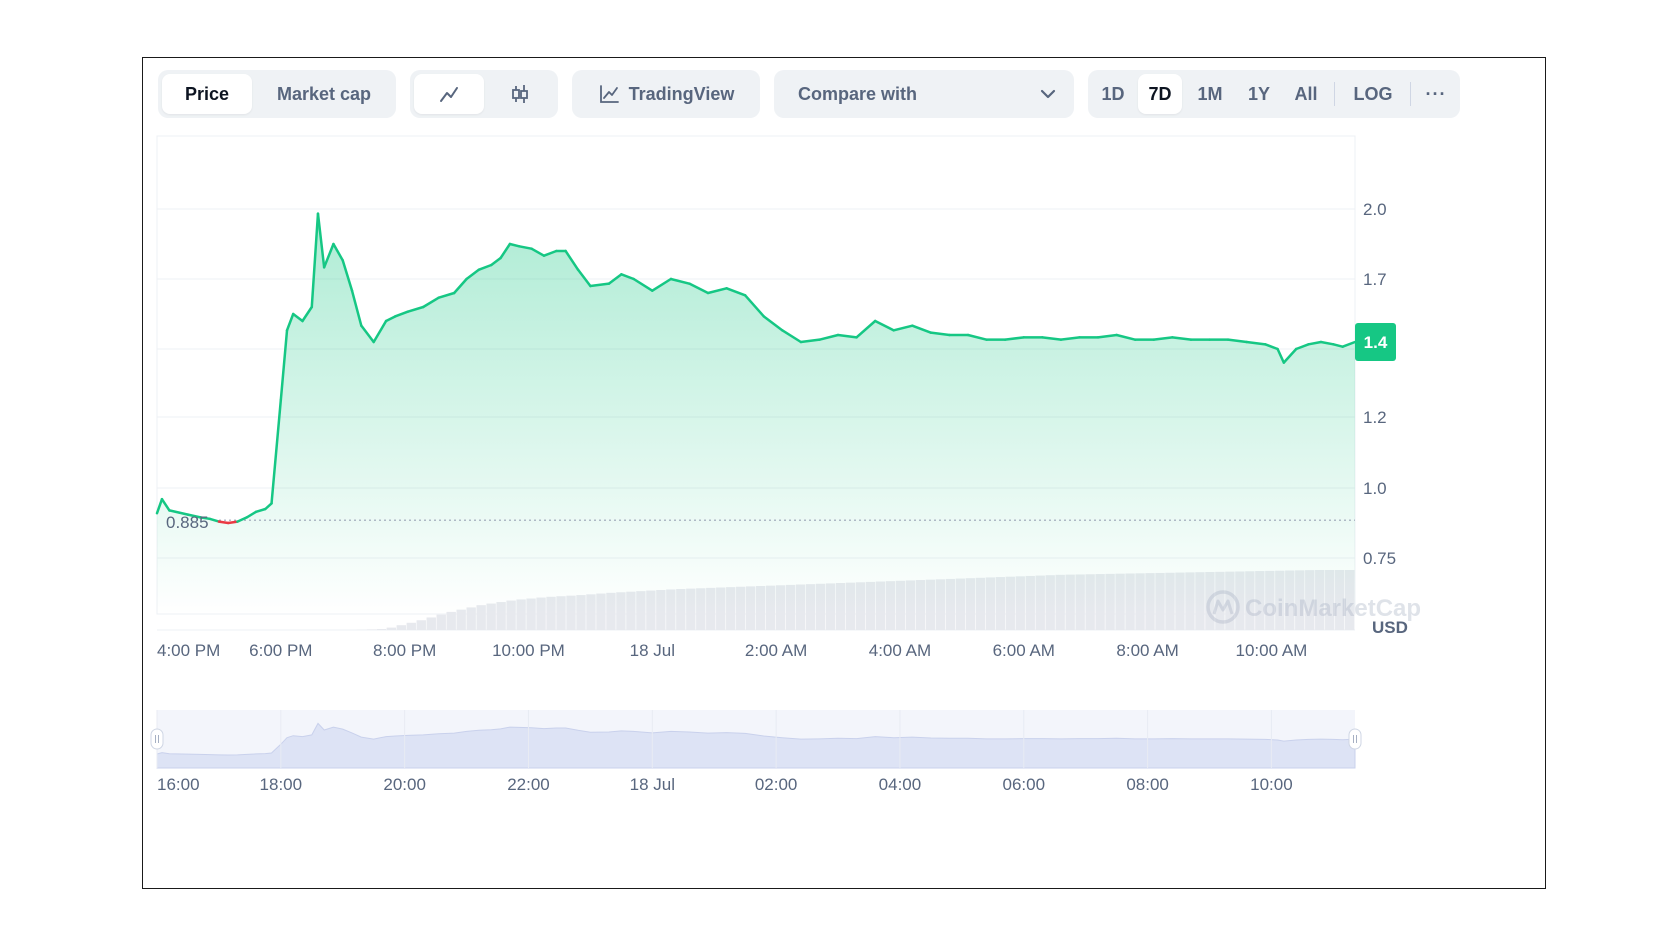 This screenshot has width=1680, height=944. I want to click on x-tick-label: 8:00 AM, so click(1147, 650).